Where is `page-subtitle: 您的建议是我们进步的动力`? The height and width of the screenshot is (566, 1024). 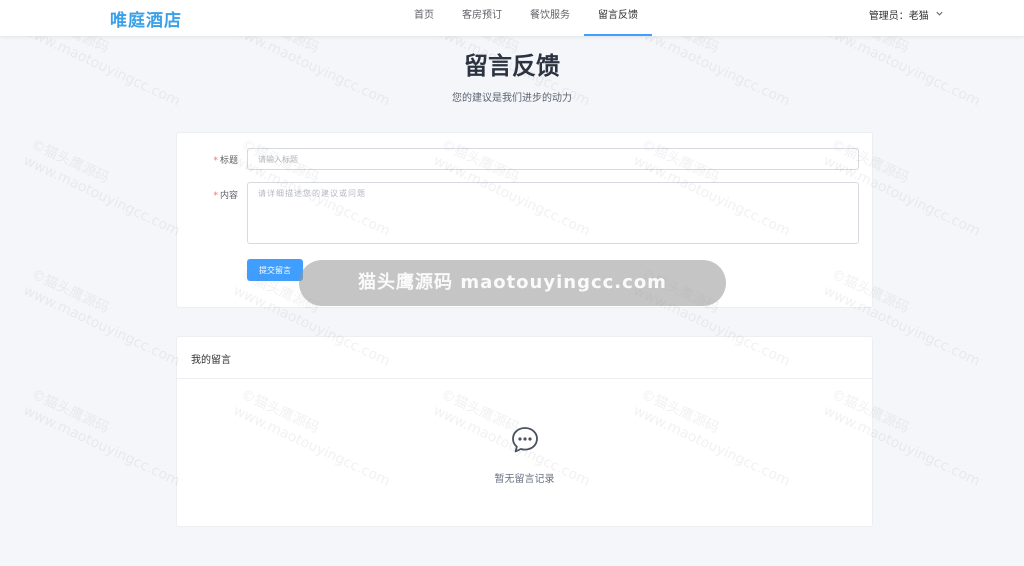
page-subtitle: 您的建议是我们进步的动力 is located at coordinates (512, 98).